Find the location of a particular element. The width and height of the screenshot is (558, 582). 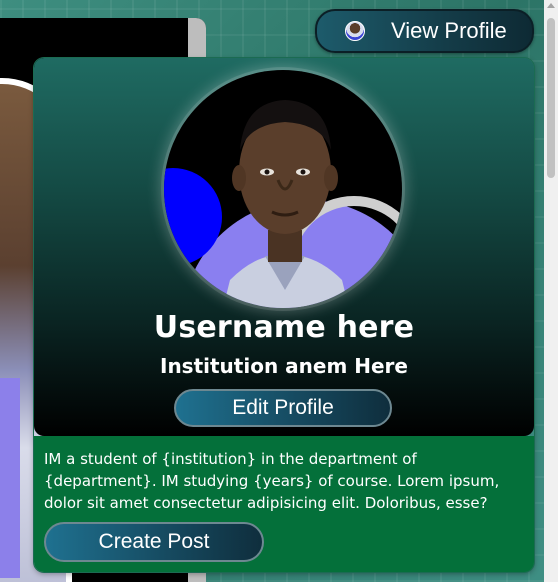

view-profile-button: View Profile is located at coordinates (424, 31).